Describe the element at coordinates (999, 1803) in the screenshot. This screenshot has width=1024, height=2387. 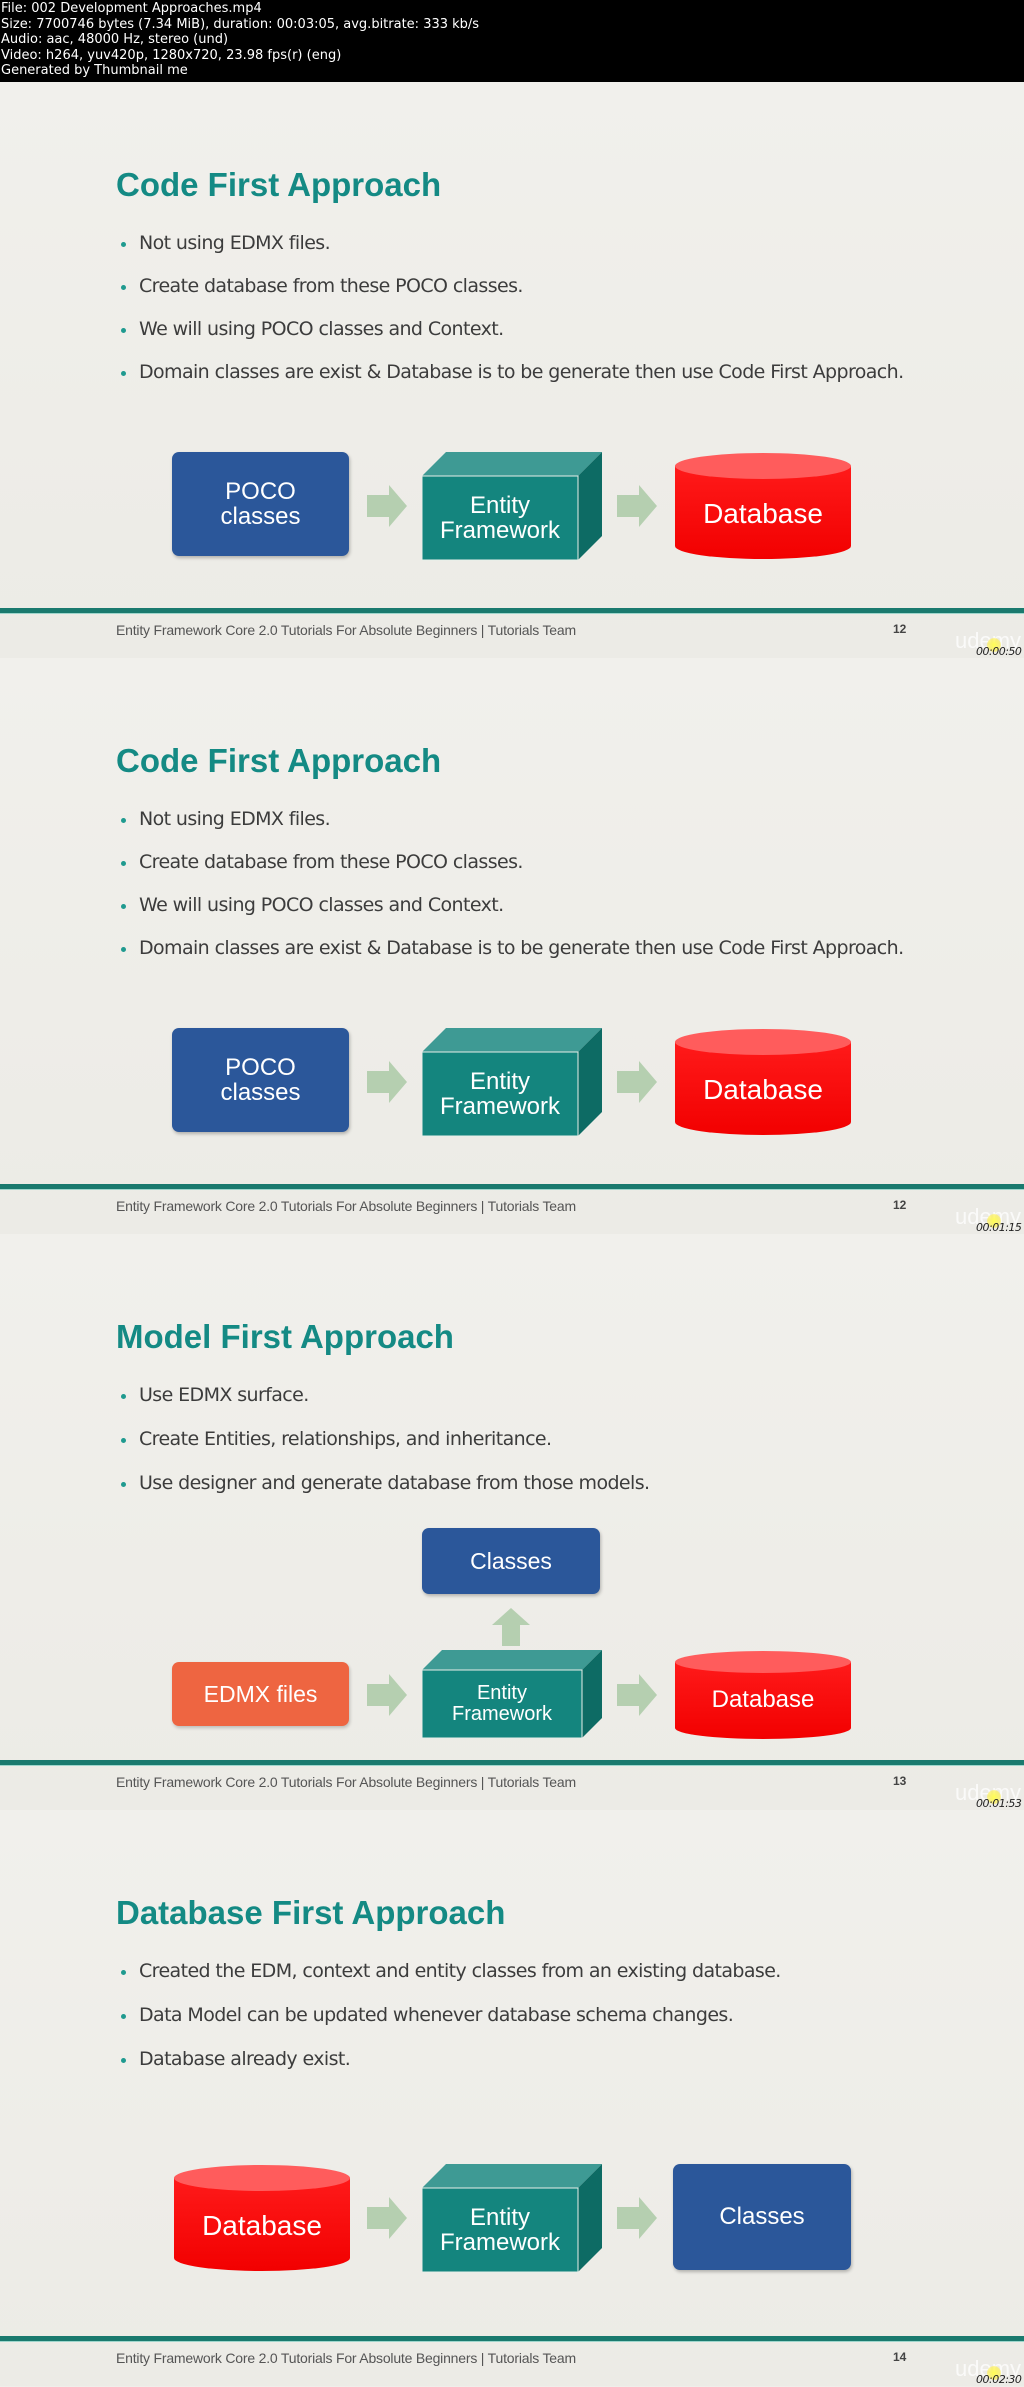
I see `timecode: 00:01:53` at that location.